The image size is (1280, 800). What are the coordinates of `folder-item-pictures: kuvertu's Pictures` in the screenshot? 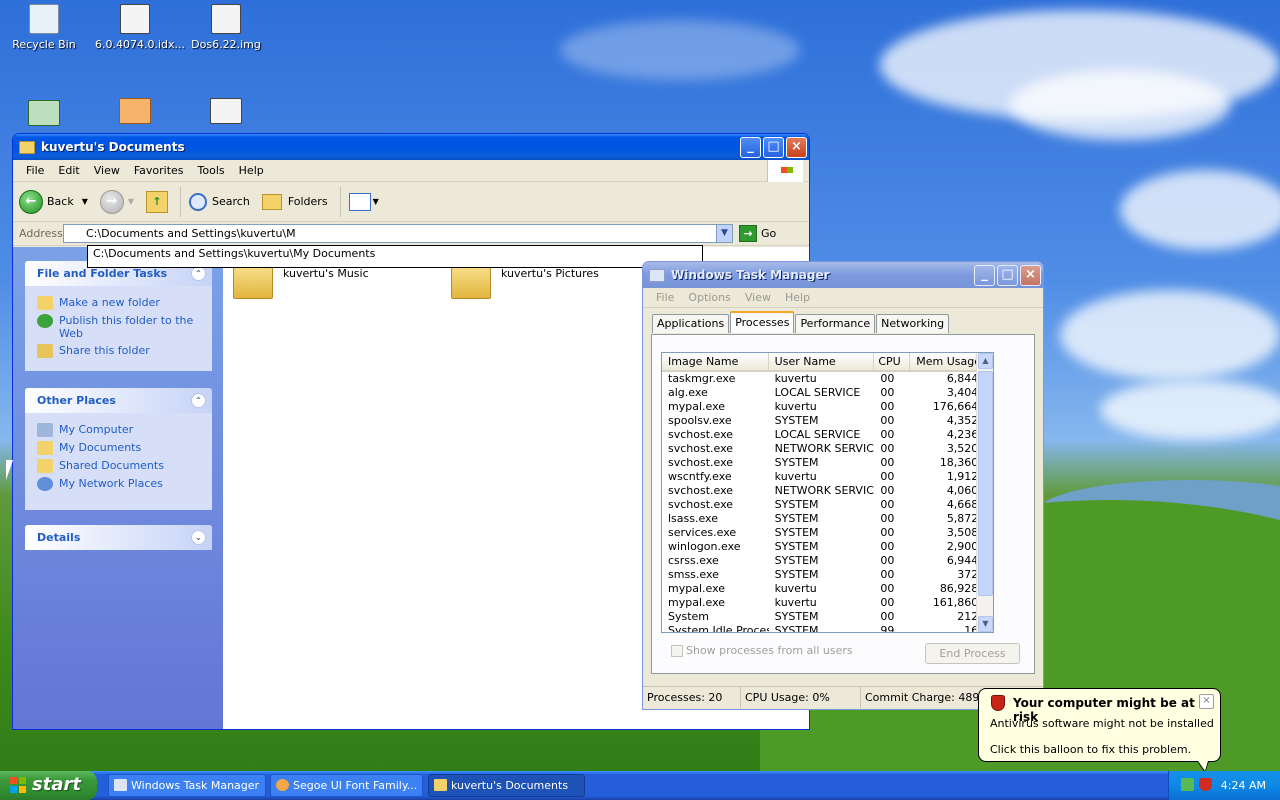 It's located at (525, 283).